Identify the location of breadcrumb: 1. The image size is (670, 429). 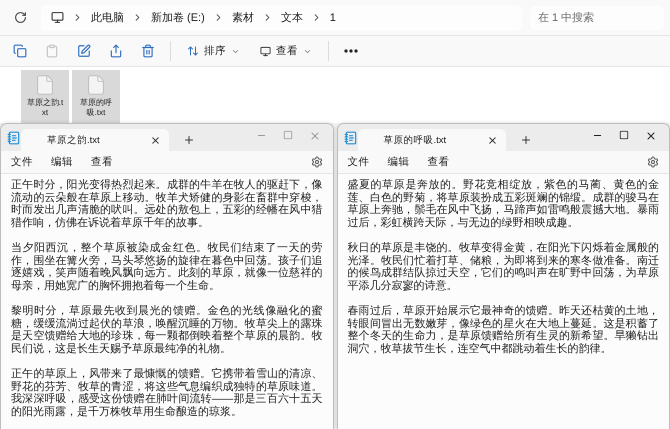
(333, 18).